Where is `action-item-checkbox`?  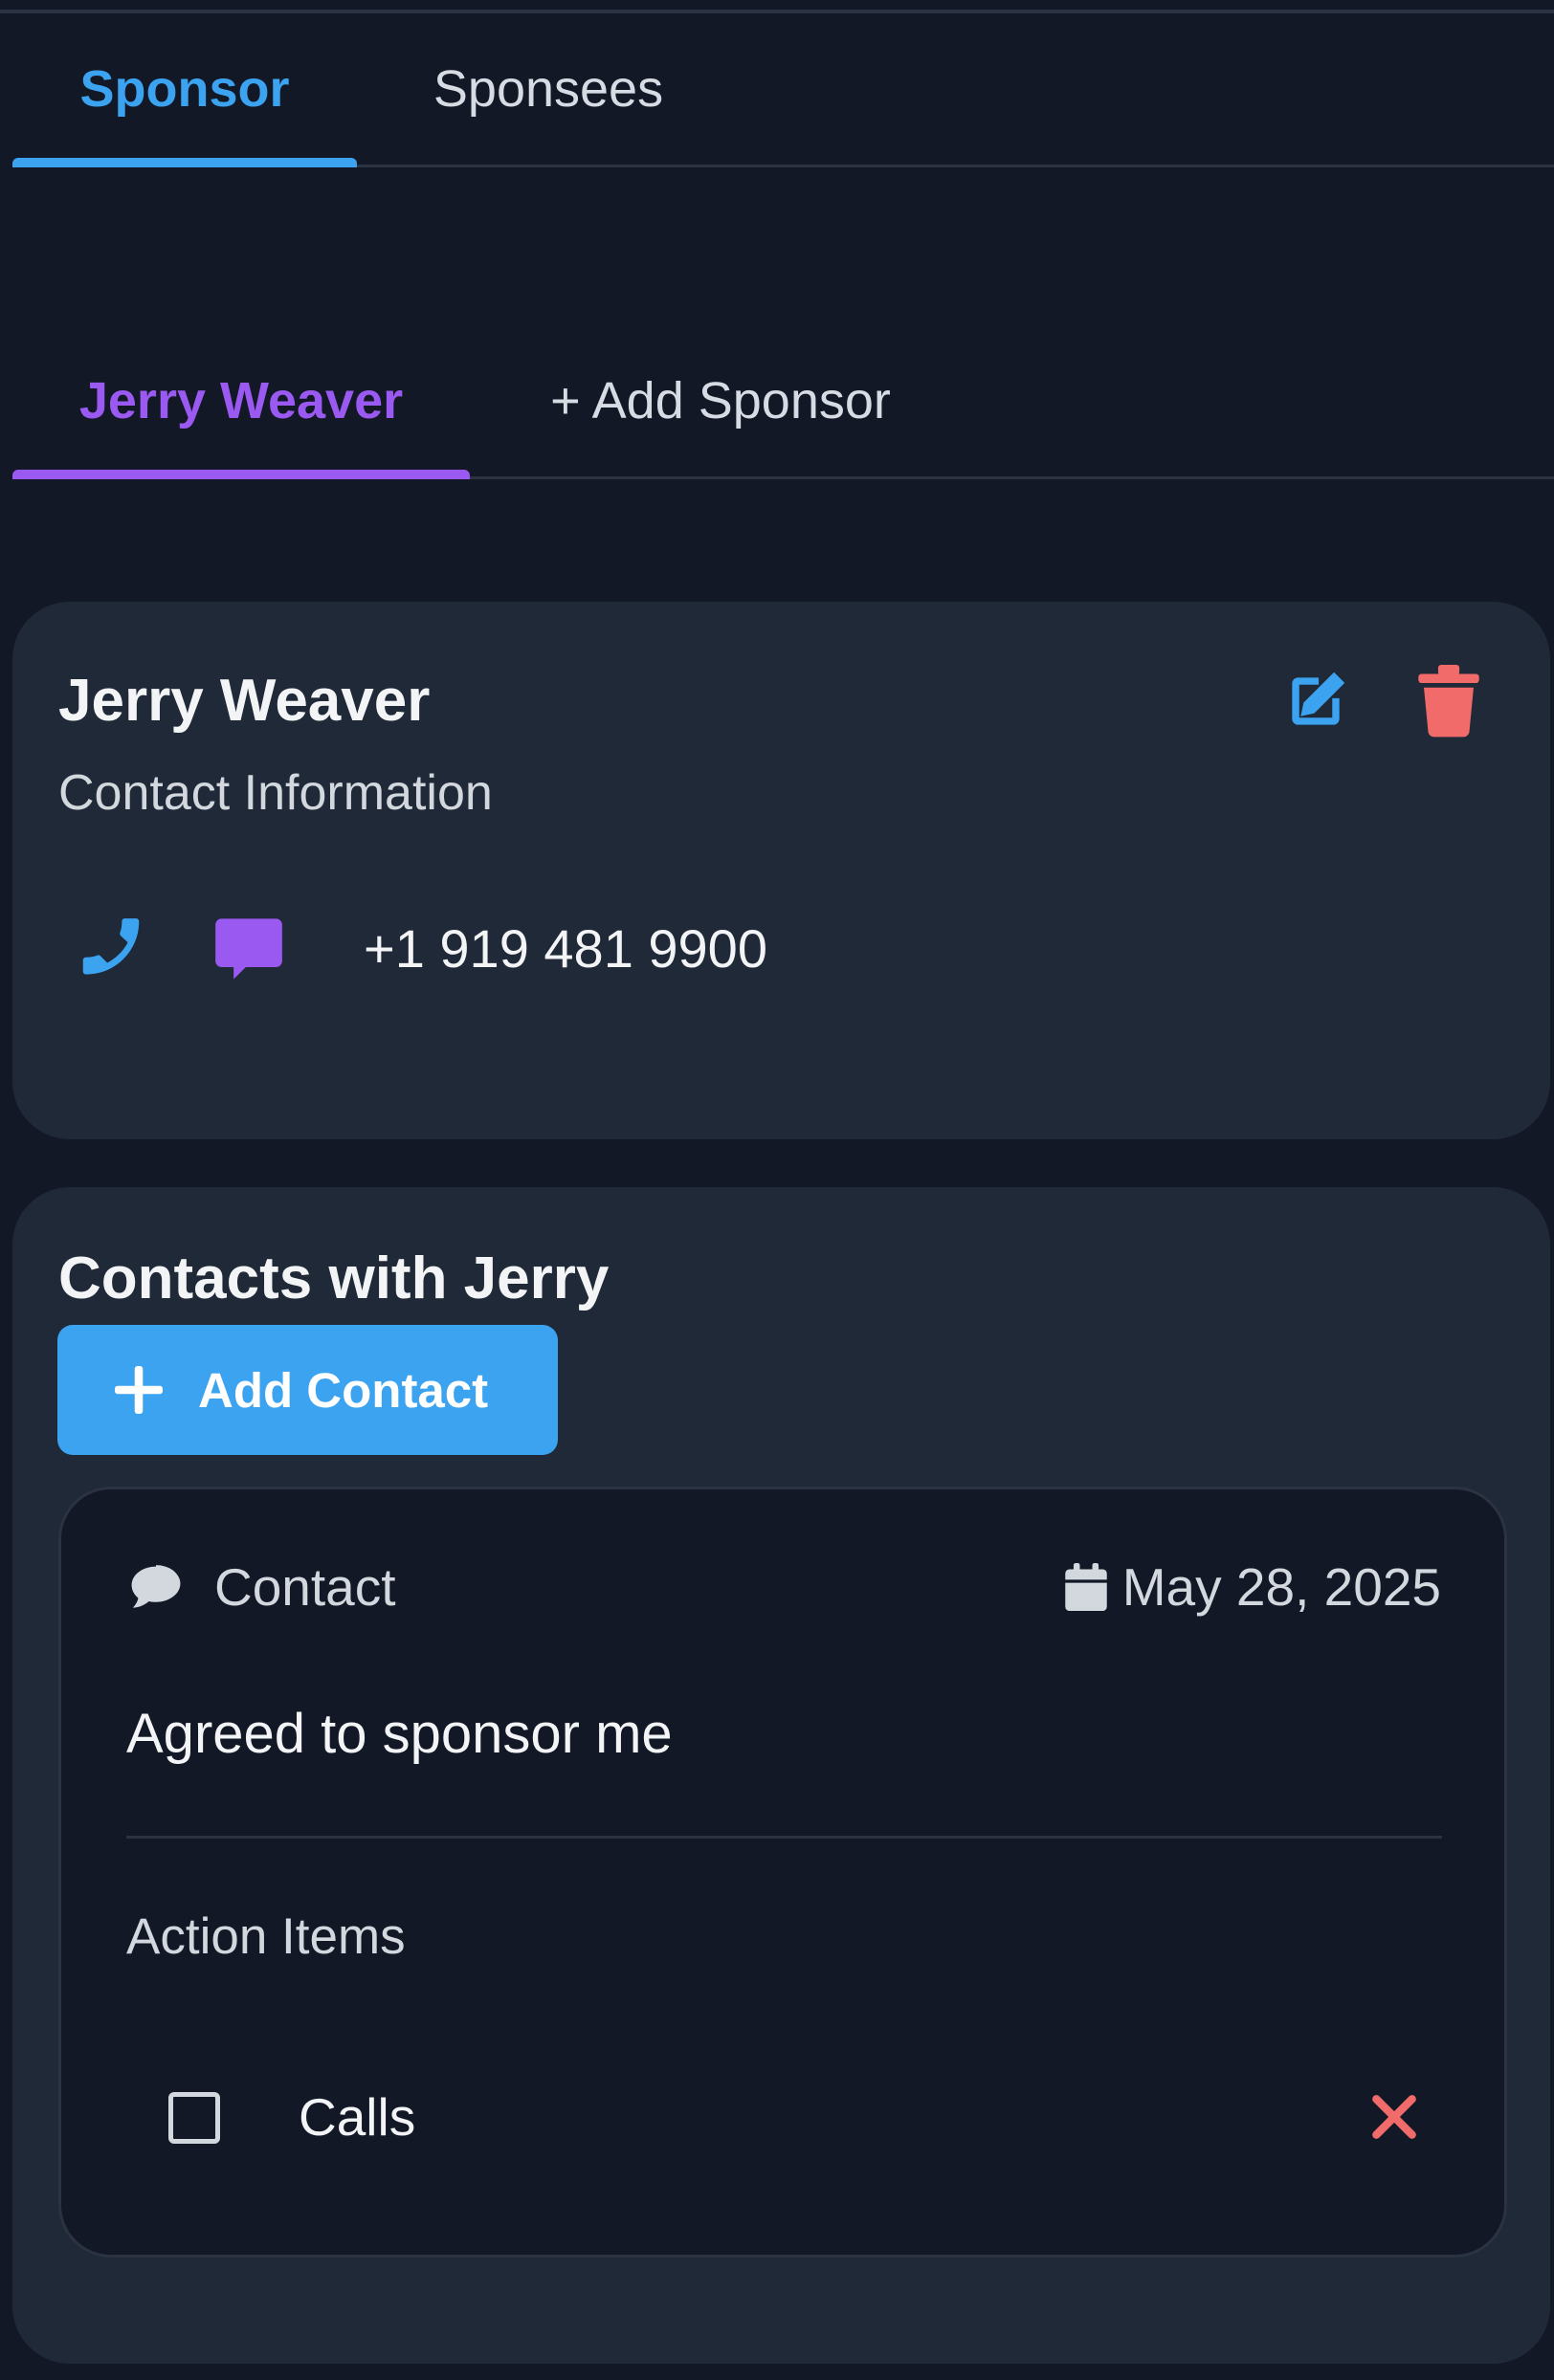
action-item-checkbox is located at coordinates (194, 2118).